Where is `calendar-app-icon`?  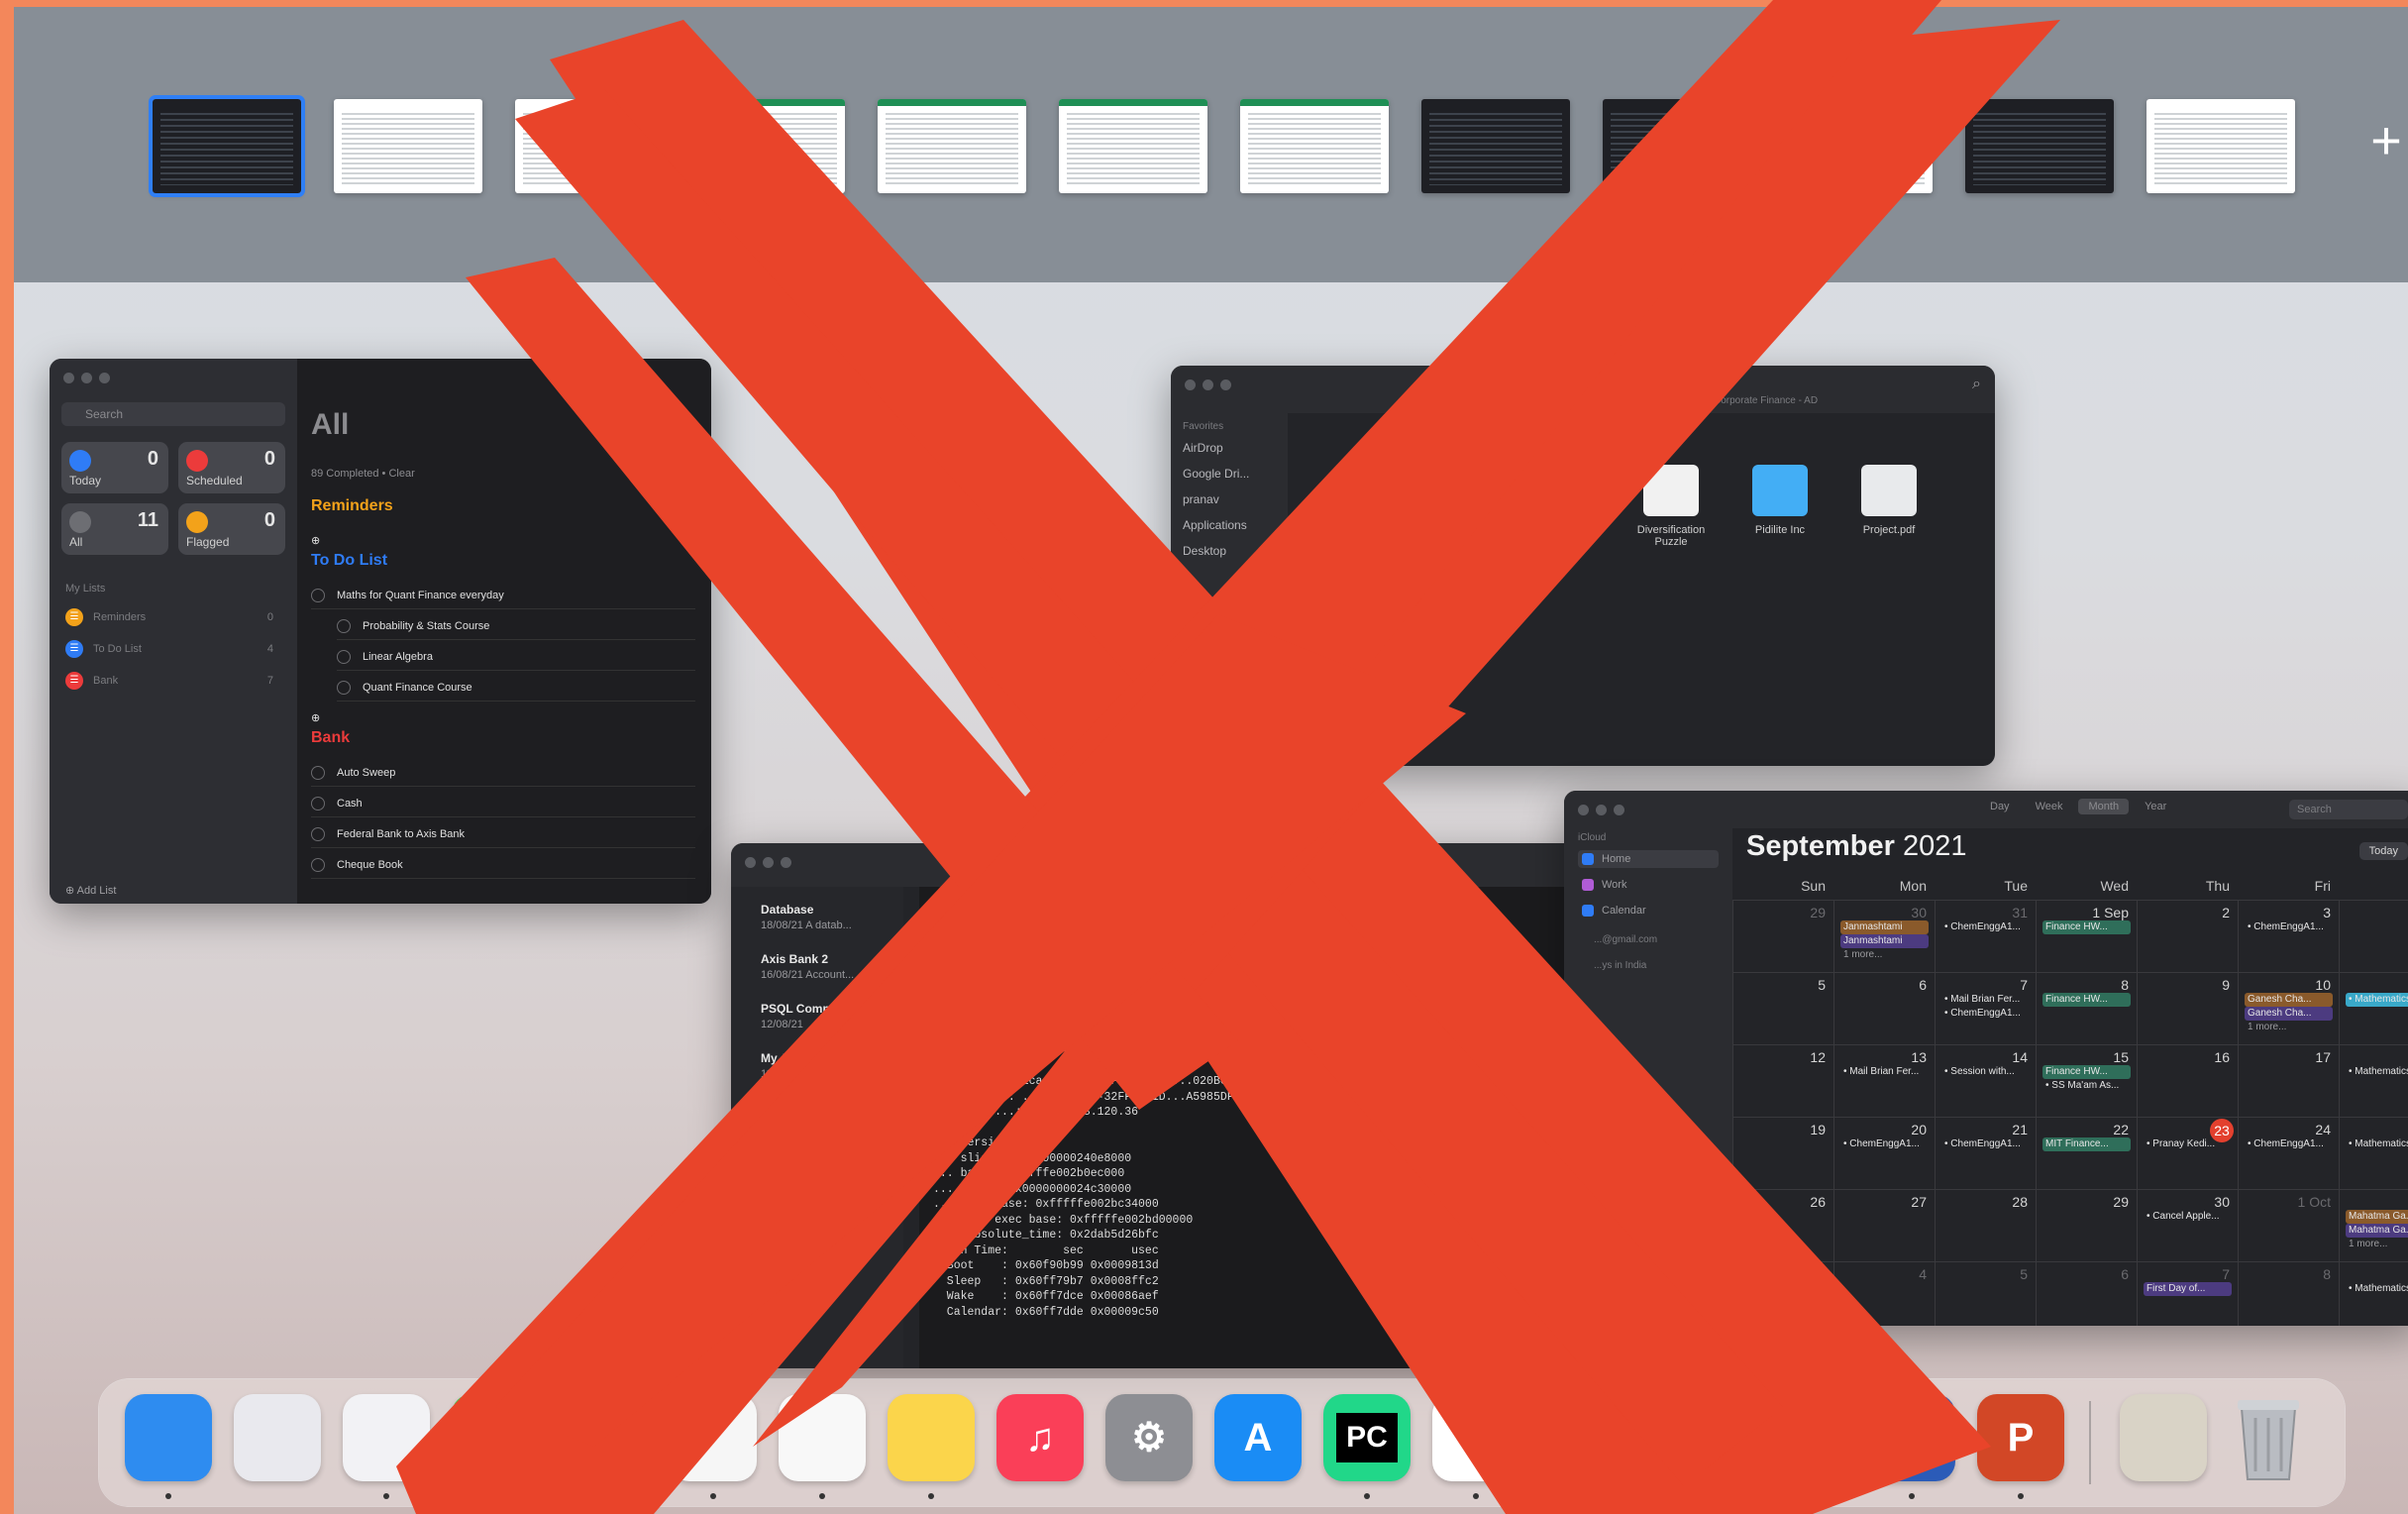
calendar-app-icon is located at coordinates (714, 1446).